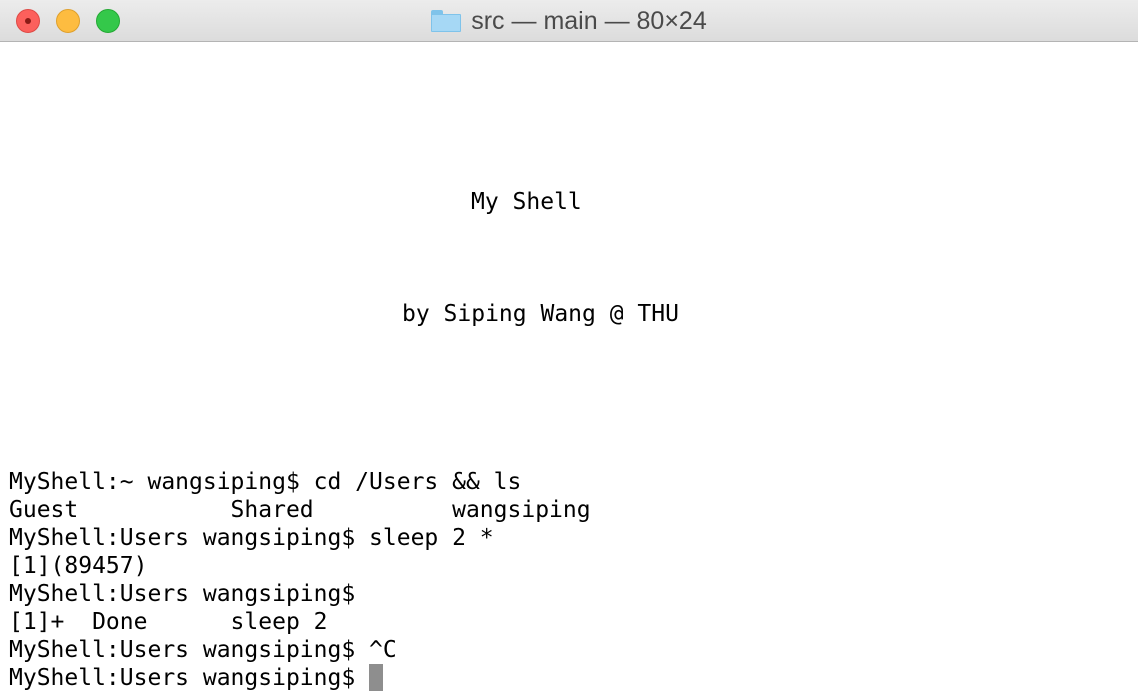 Image resolution: width=1138 pixels, height=698 pixels. What do you see at coordinates (182, 678) in the screenshot?
I see `prompt-text: MyShell:Users wangsiping$` at bounding box center [182, 678].